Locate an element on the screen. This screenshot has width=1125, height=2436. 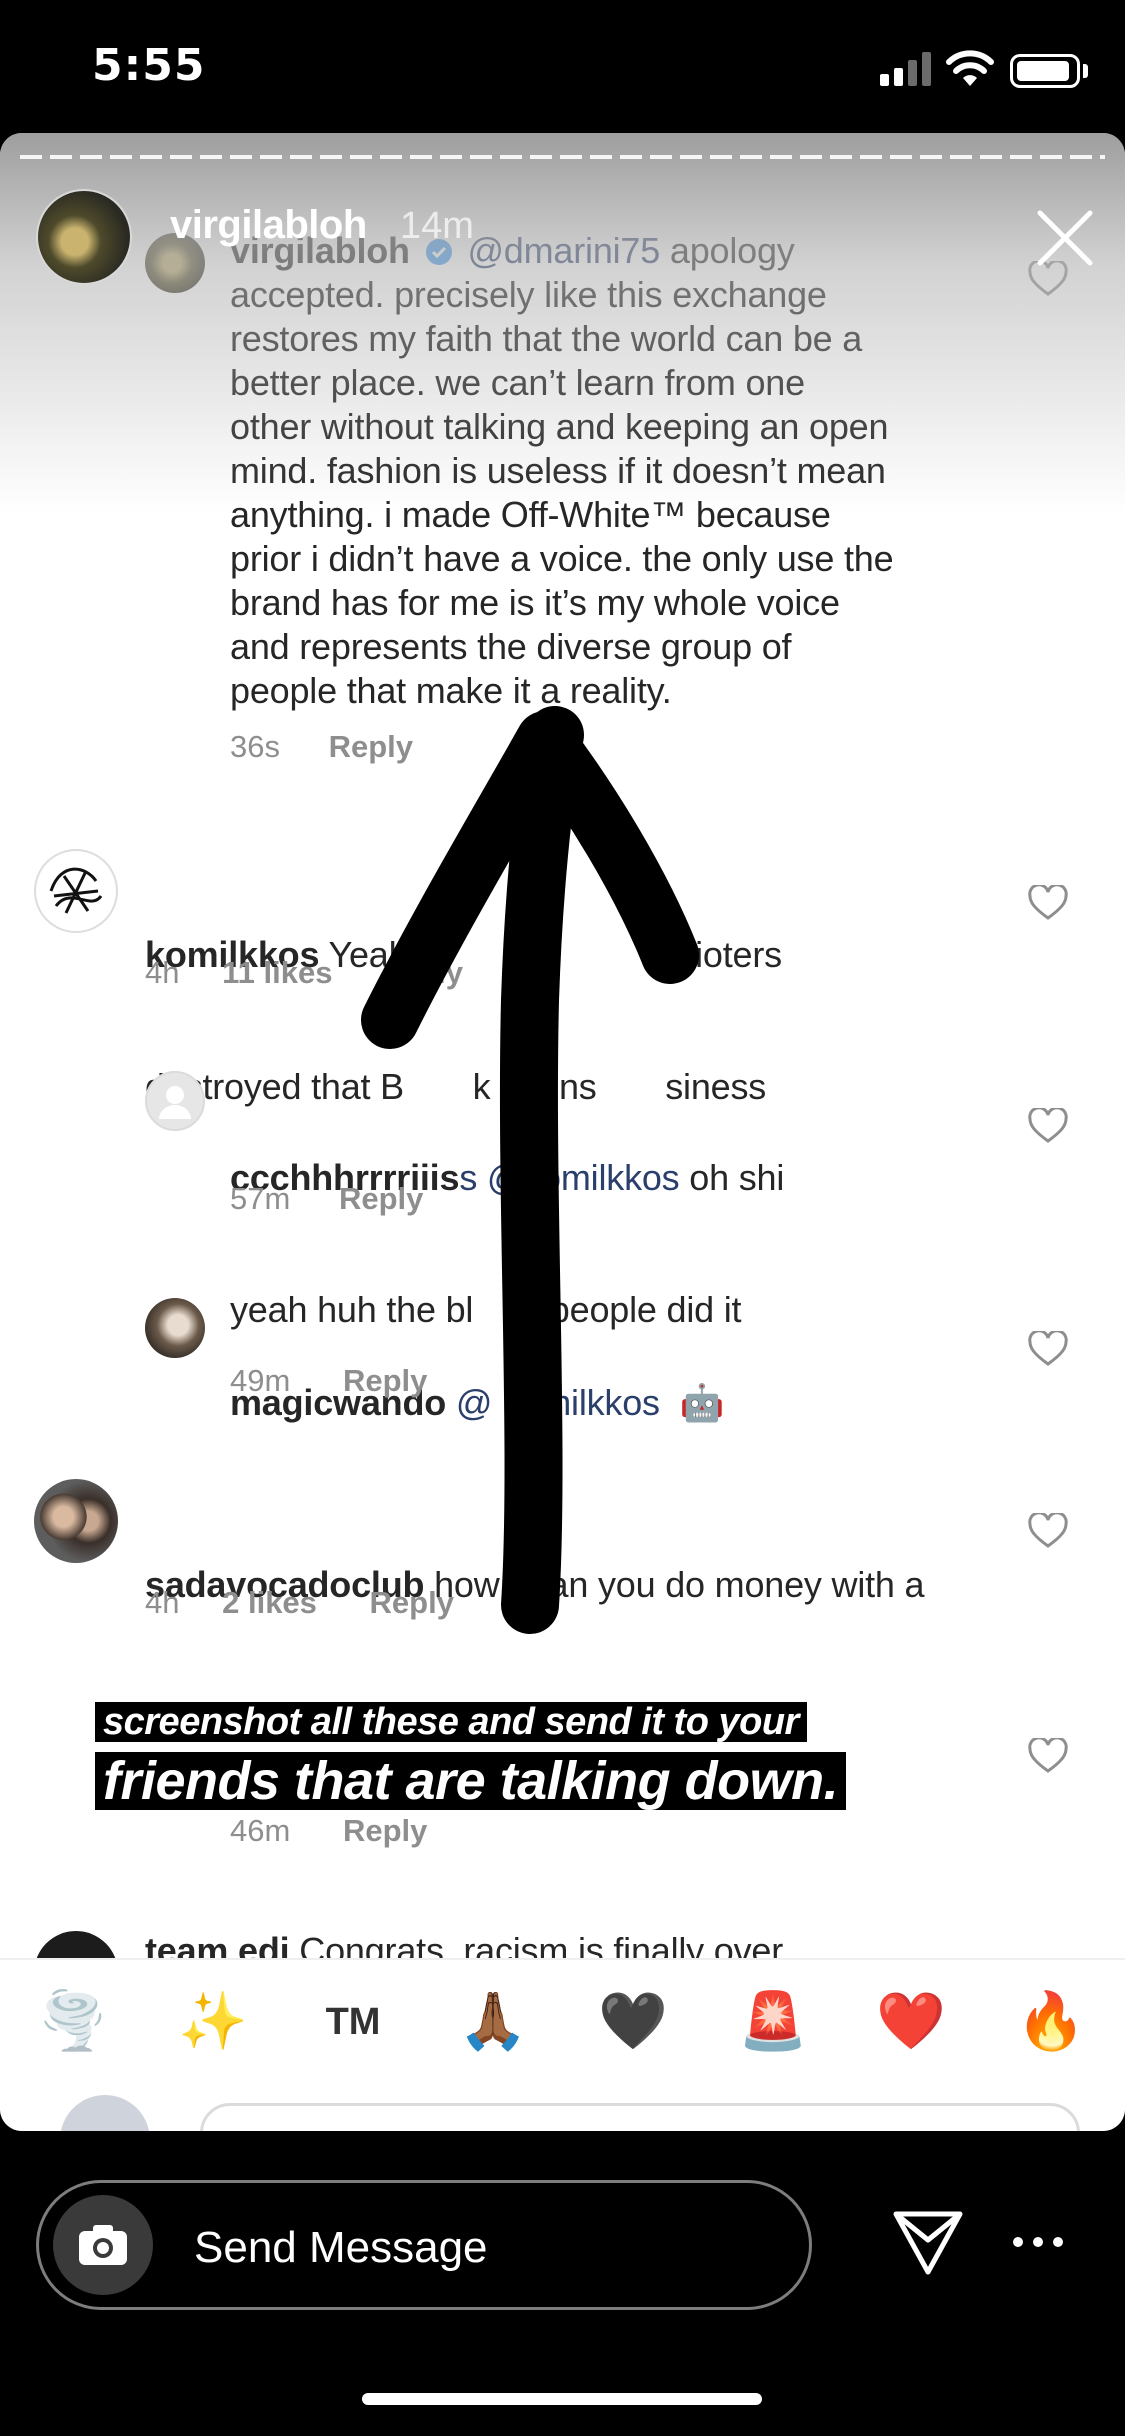
comment-mention: @dmarini75 is located at coordinates (563, 250).